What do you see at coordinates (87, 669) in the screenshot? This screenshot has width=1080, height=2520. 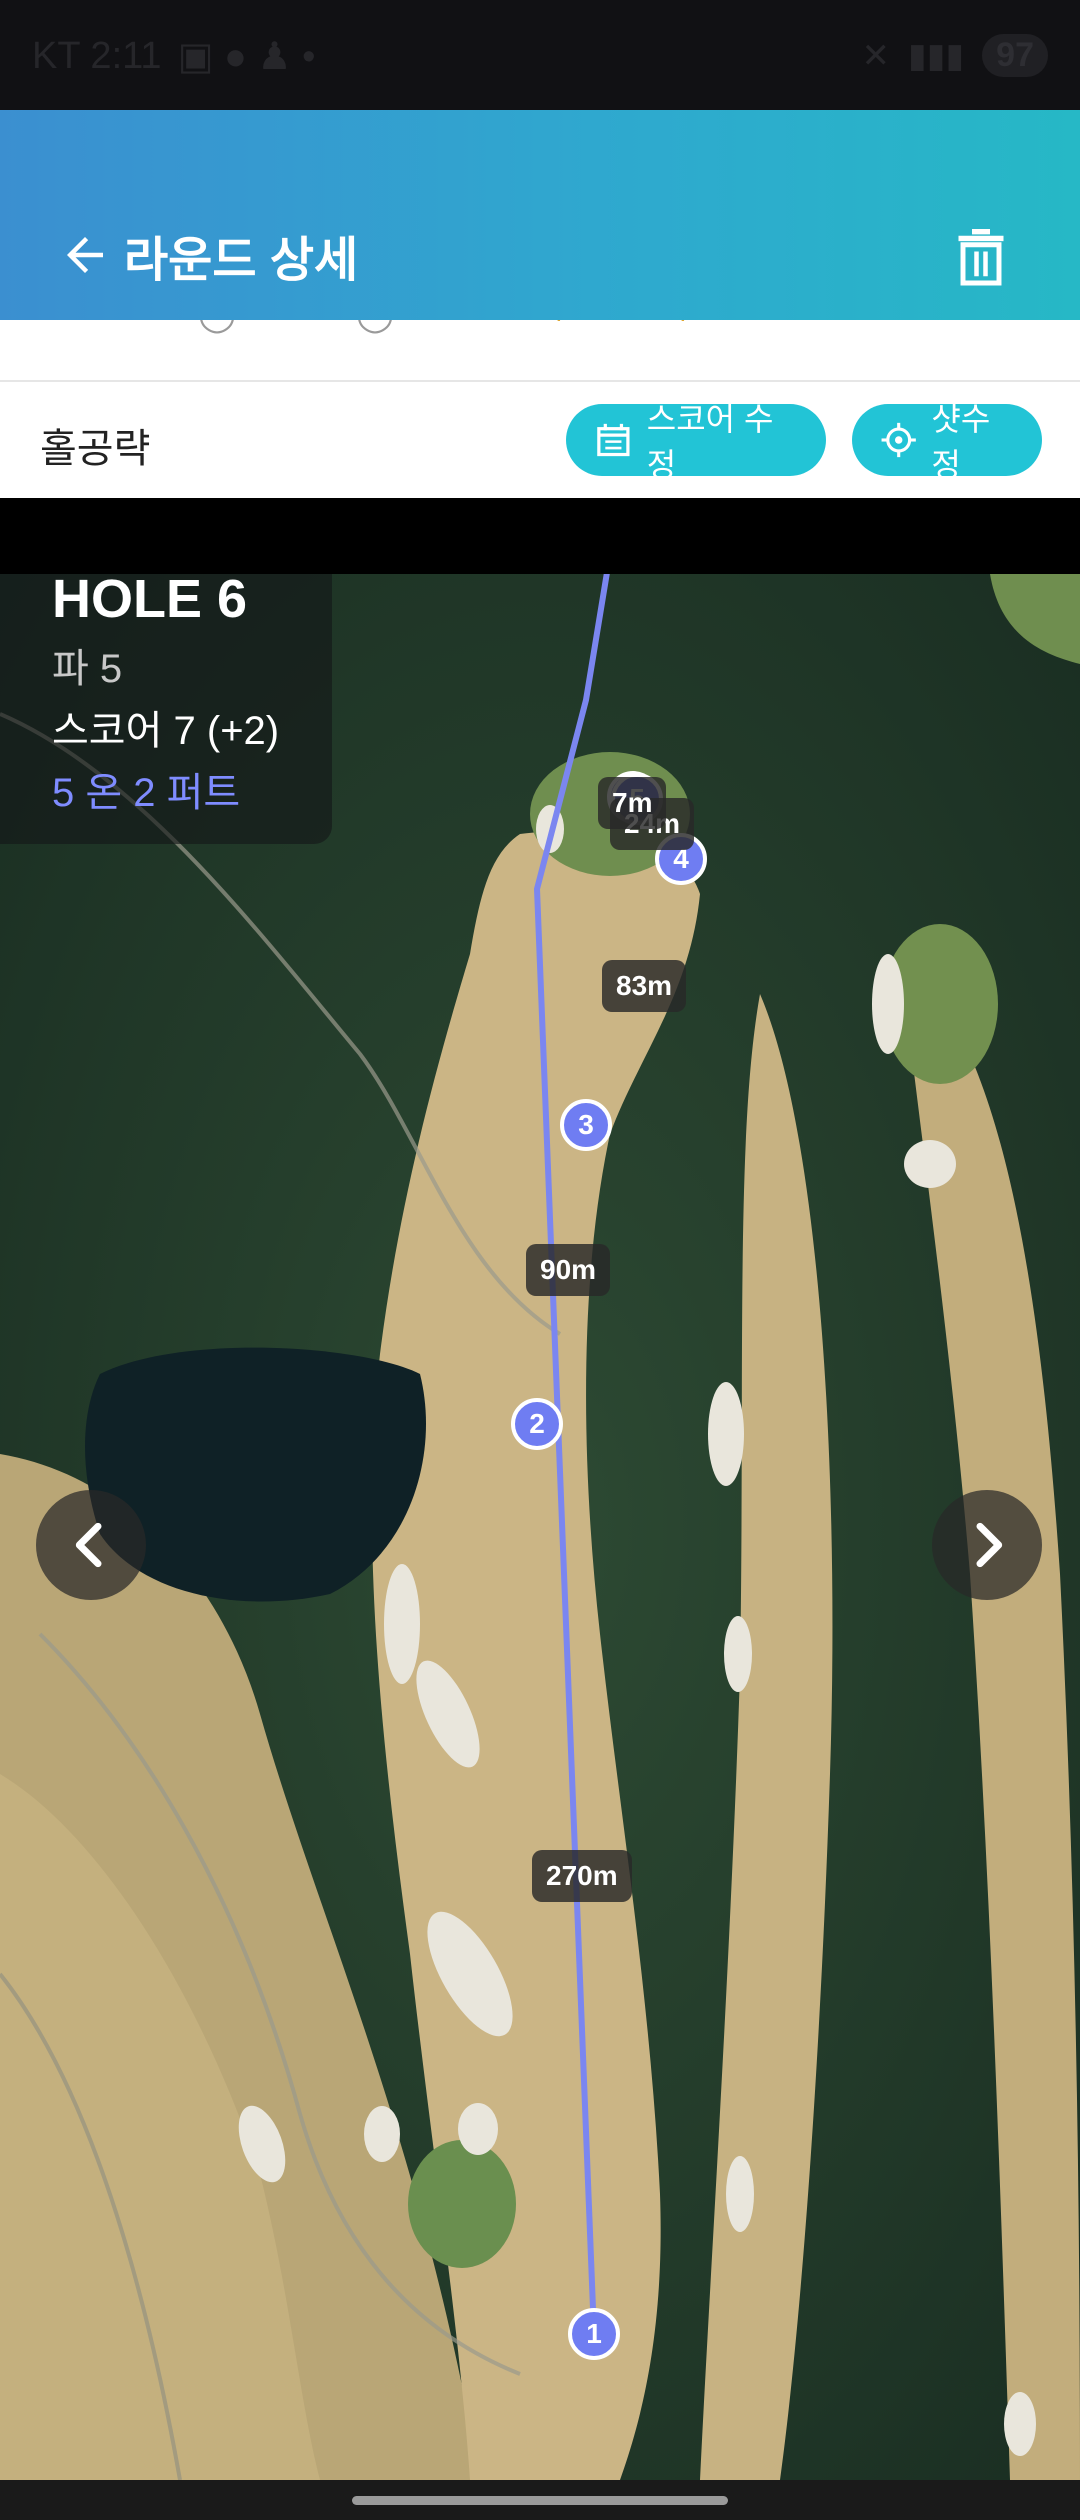 I see `hole-par: 파 5` at bounding box center [87, 669].